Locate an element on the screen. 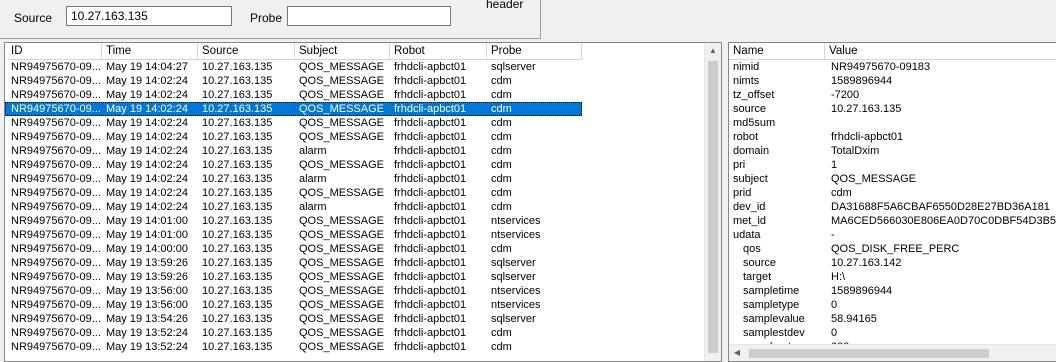 This screenshot has height=362, width=1056. message-probe: sqlserver is located at coordinates (513, 67).